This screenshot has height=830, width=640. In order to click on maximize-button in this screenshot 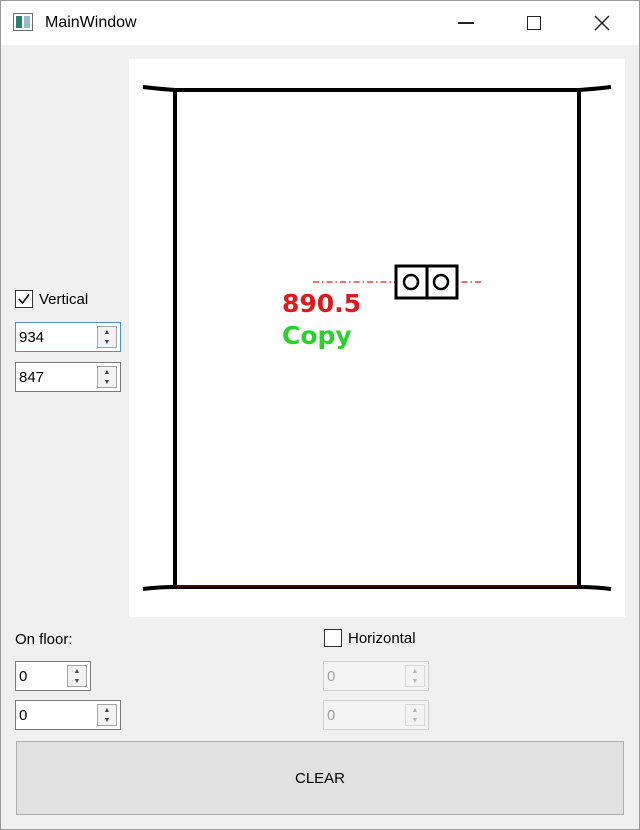, I will do `click(534, 23)`.